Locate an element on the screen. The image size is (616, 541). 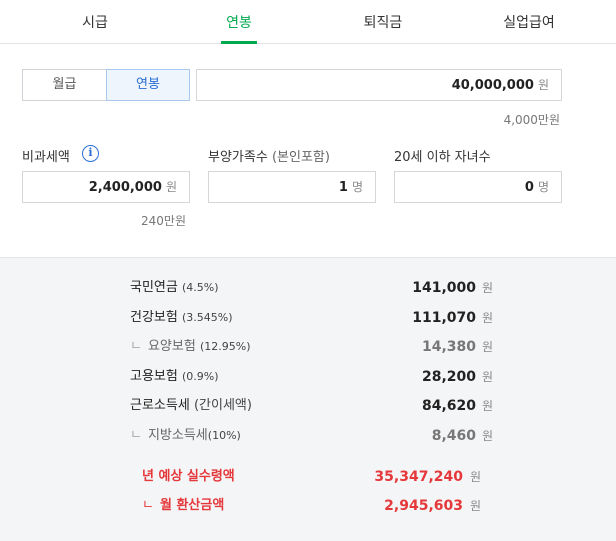
deduction-amount: 84,620 is located at coordinates (448, 406).